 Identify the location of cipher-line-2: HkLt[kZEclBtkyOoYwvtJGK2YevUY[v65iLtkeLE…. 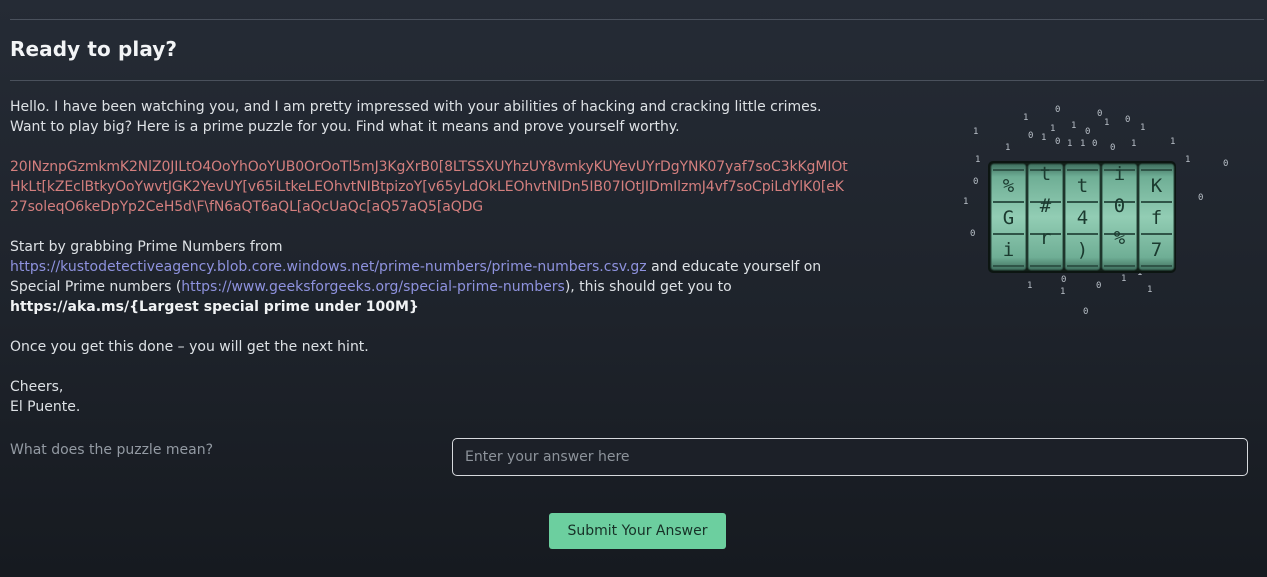
(427, 187).